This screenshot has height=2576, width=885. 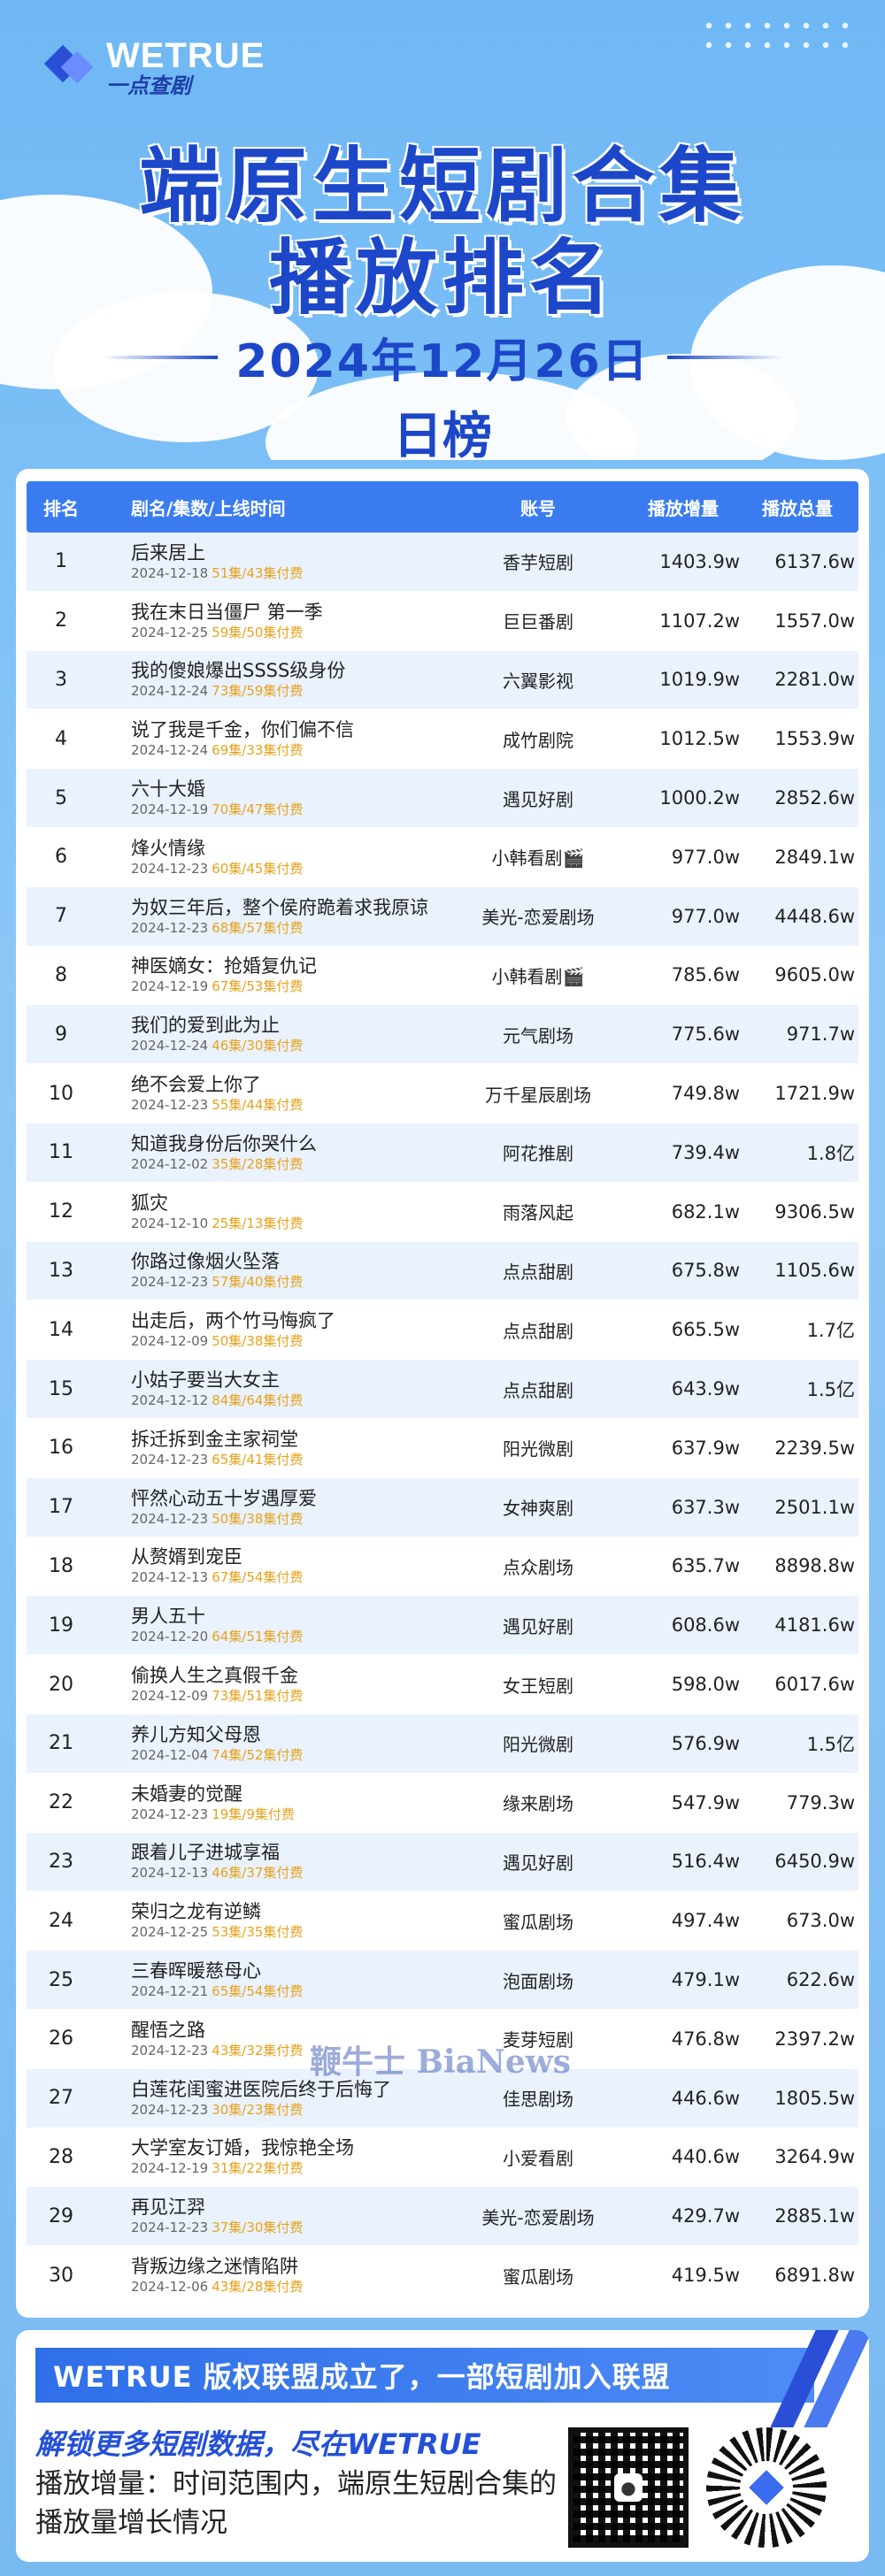 I want to click on drama-name: 拆迁拆到金主家祠堂, so click(x=214, y=1439).